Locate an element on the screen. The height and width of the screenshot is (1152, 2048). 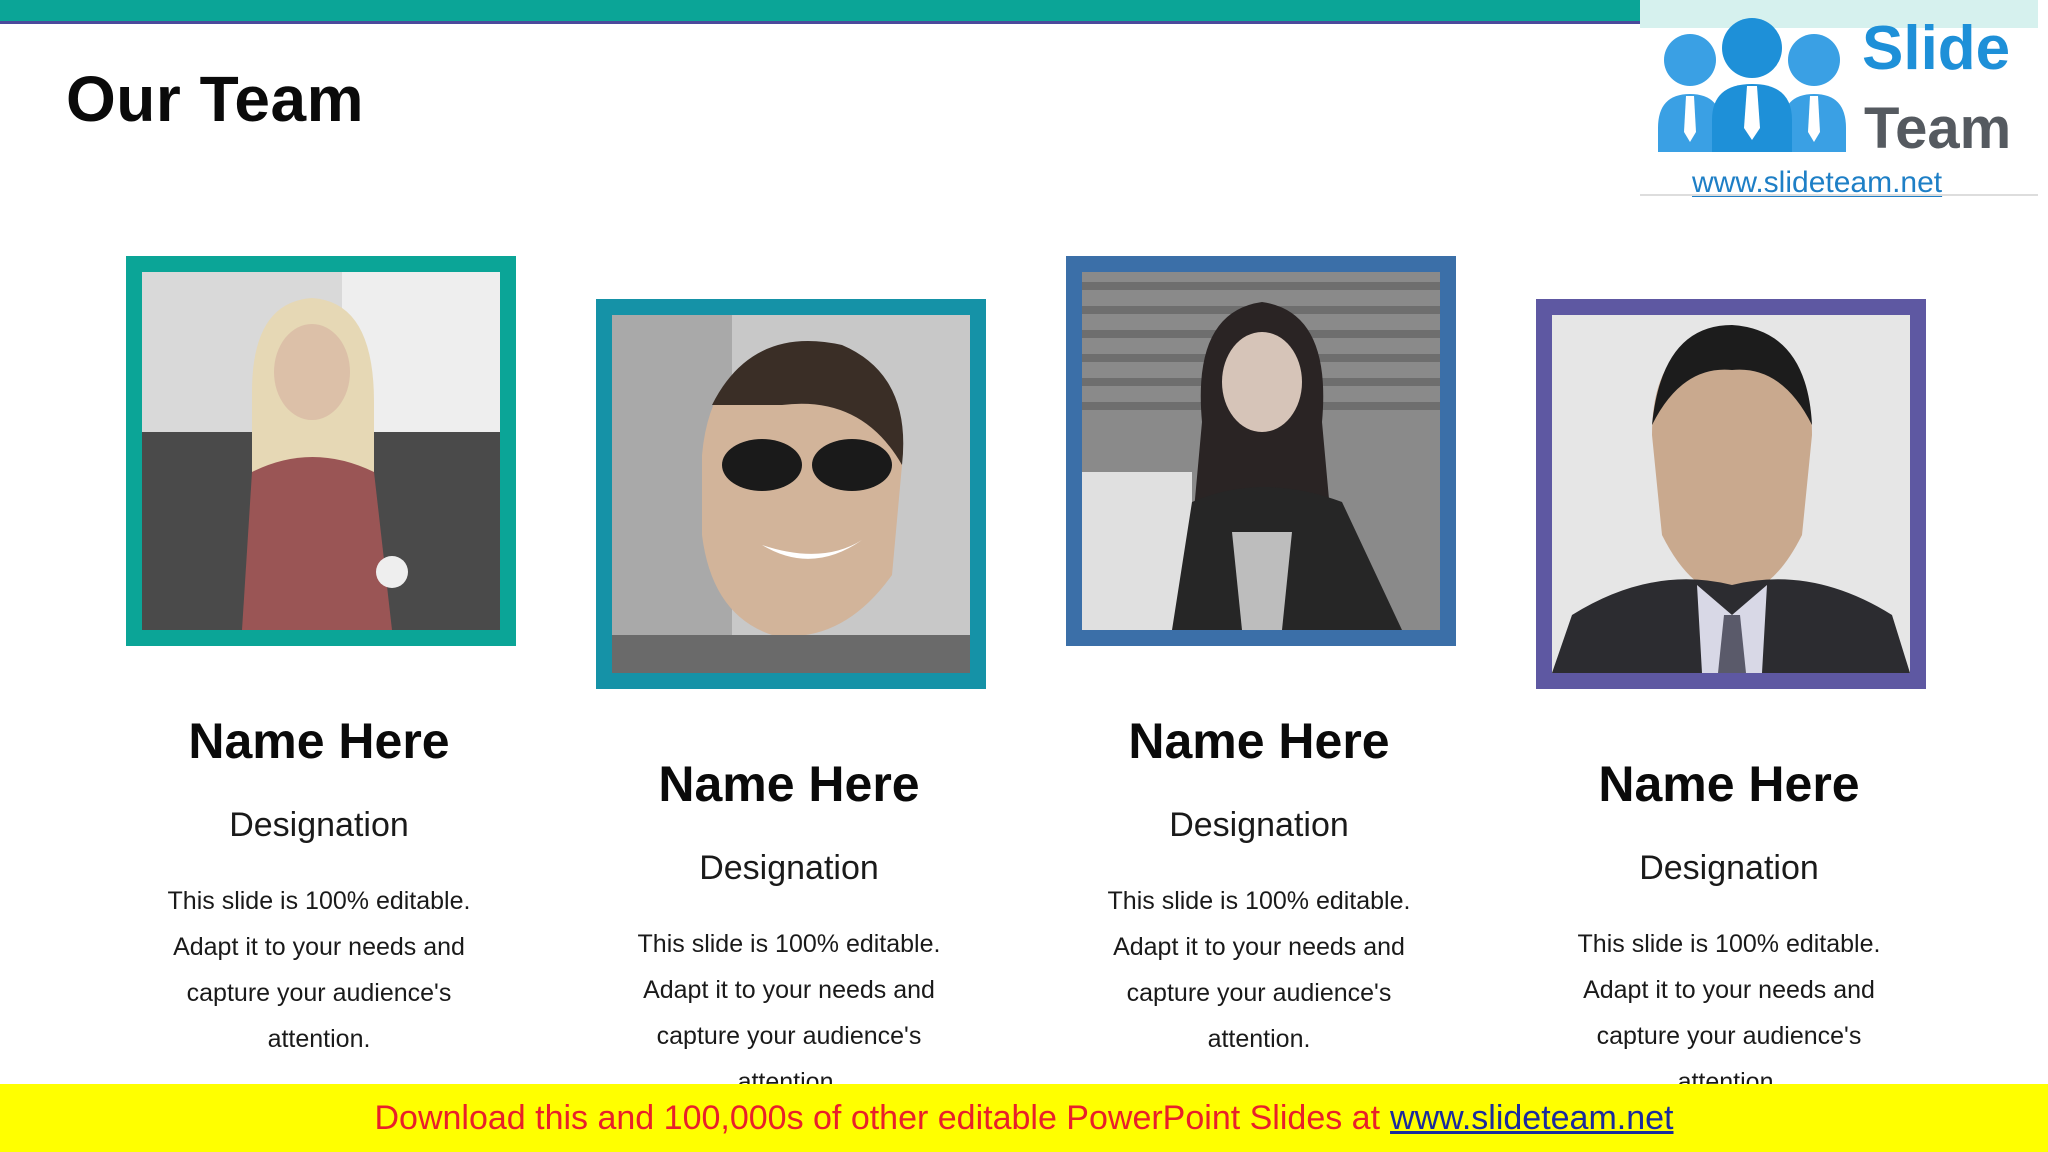
top-accent-bar is located at coordinates (820, 12).